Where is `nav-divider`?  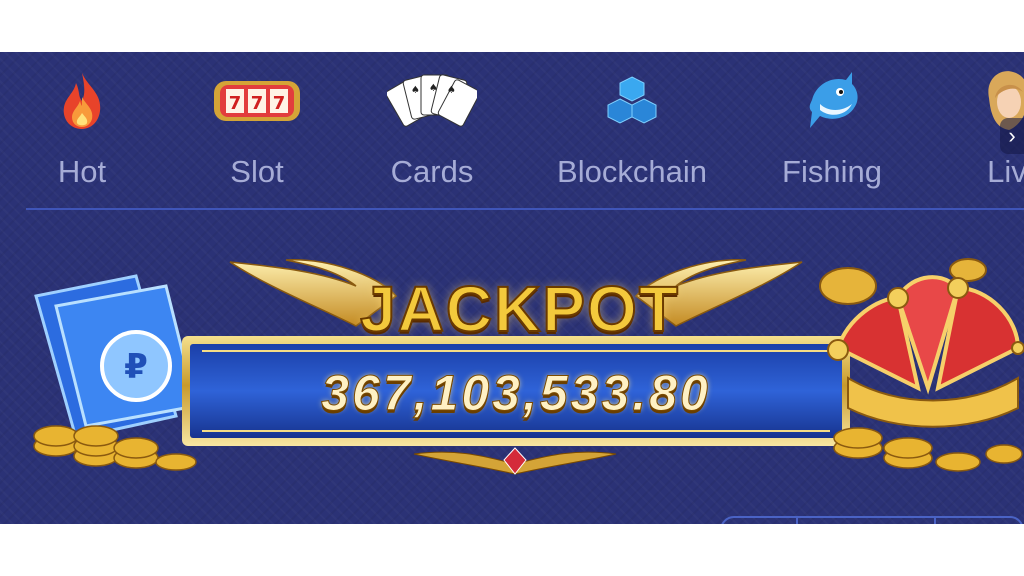
nav-divider is located at coordinates (525, 209).